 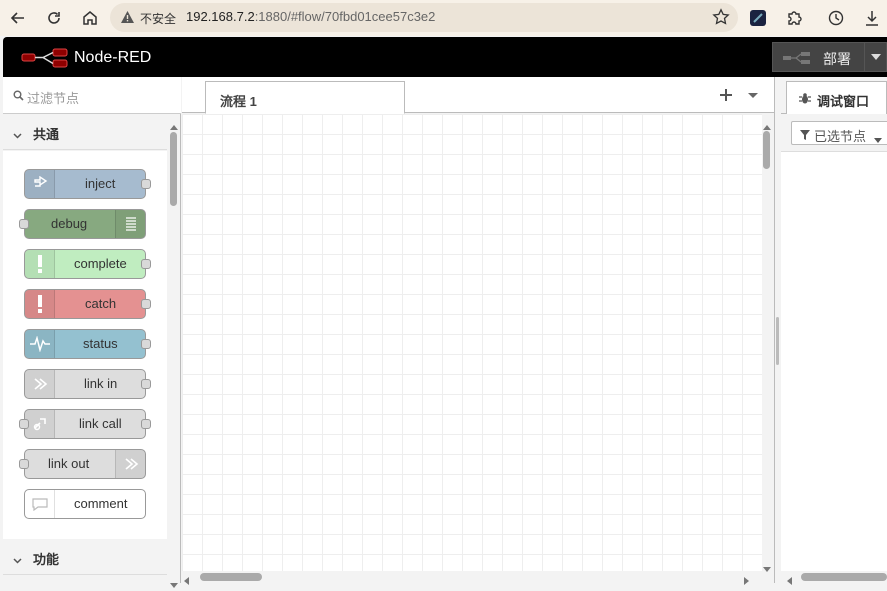 What do you see at coordinates (844, 577) in the screenshot?
I see `sidebar-scroll-thumb` at bounding box center [844, 577].